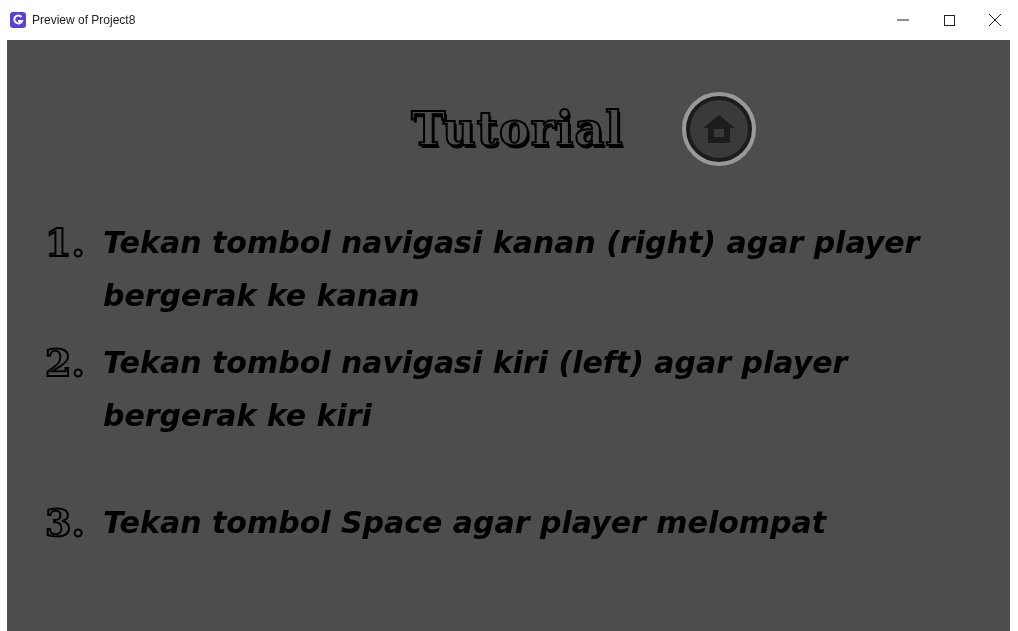  I want to click on minimize-icon, so click(903, 20).